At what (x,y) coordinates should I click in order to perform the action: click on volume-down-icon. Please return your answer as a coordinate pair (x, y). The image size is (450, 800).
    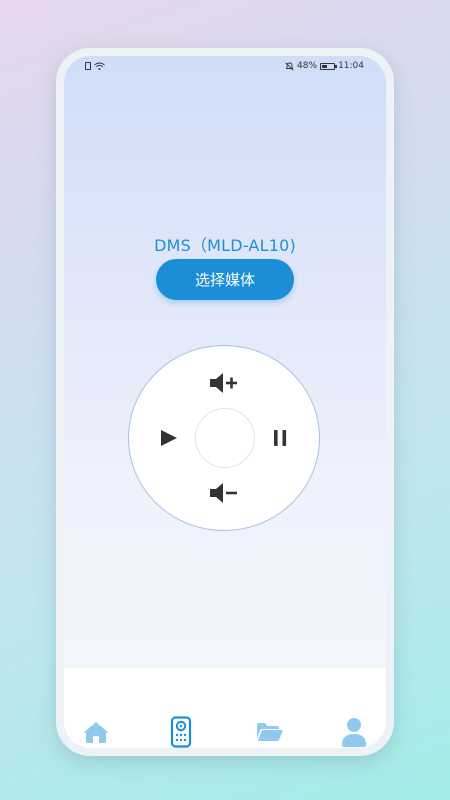
    Looking at the image, I should click on (223, 493).